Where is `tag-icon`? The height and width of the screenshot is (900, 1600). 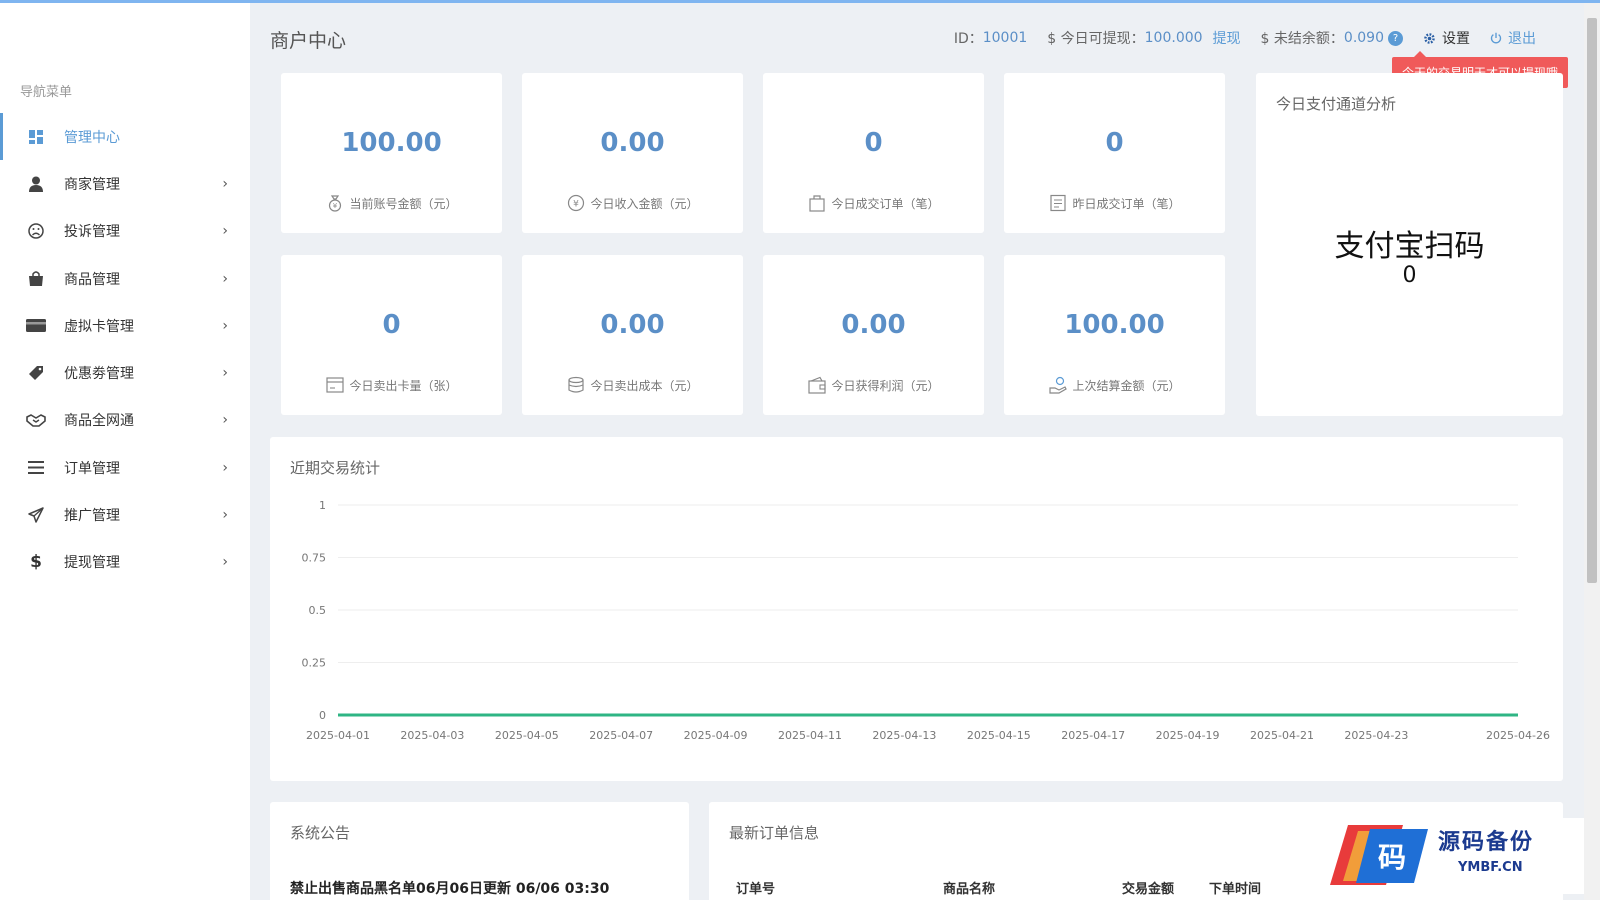 tag-icon is located at coordinates (36, 373).